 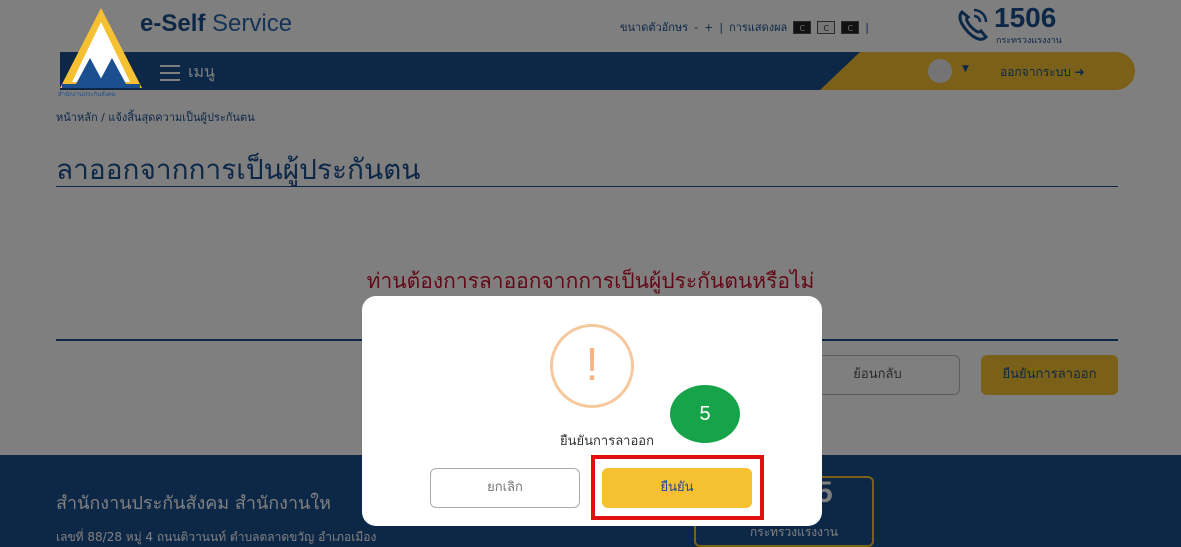 I want to click on highlight-box, so click(x=677, y=487).